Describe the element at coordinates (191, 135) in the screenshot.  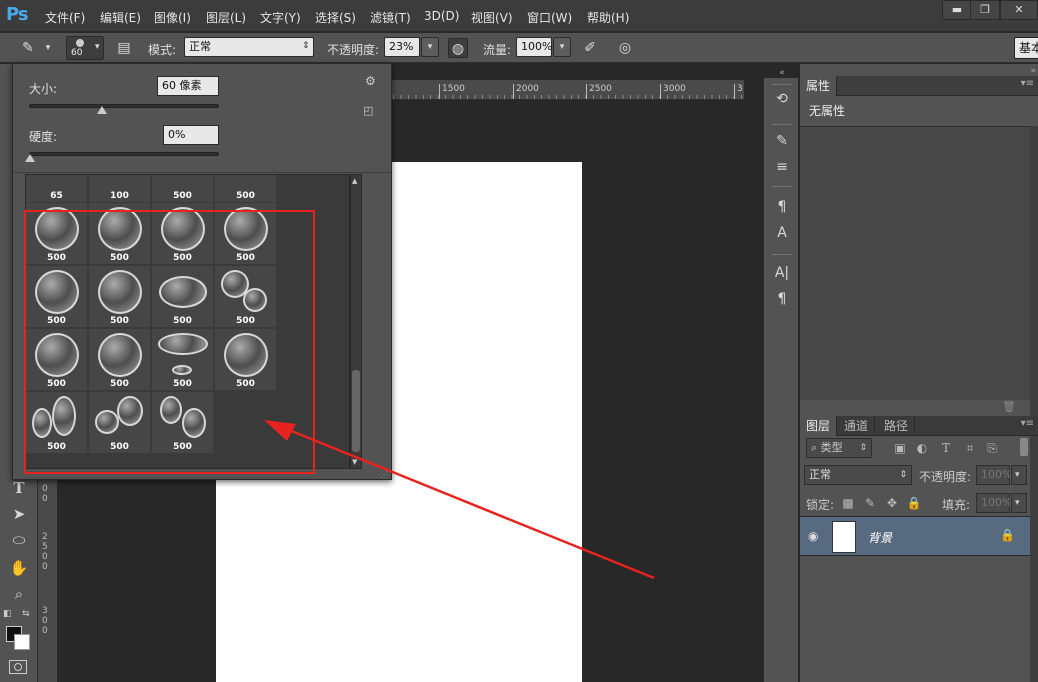
I see `hardness-input: 0%` at that location.